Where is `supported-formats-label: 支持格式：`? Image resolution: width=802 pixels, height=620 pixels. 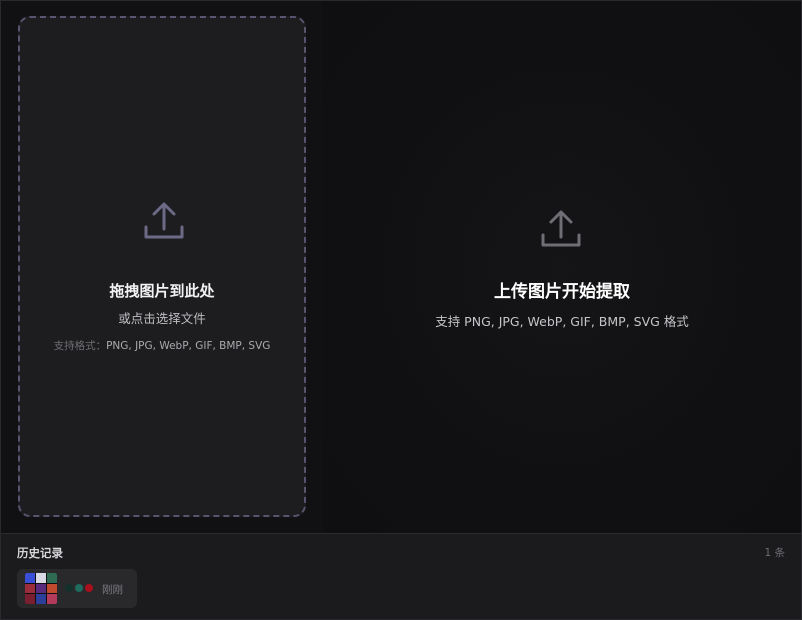
supported-formats-label: 支持格式： is located at coordinates (80, 346).